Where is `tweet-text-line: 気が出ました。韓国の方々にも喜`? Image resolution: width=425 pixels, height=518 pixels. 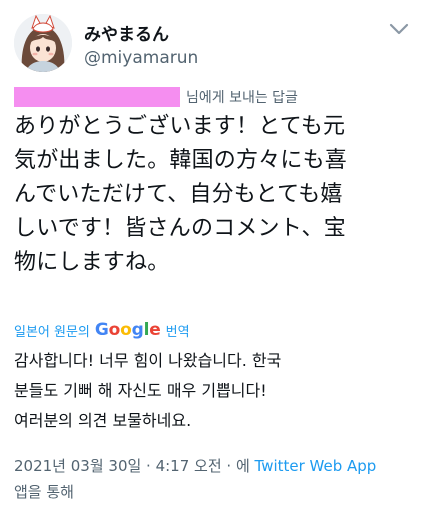
tweet-text-line: 気が出ました。韓国の方々にも喜 is located at coordinates (181, 160).